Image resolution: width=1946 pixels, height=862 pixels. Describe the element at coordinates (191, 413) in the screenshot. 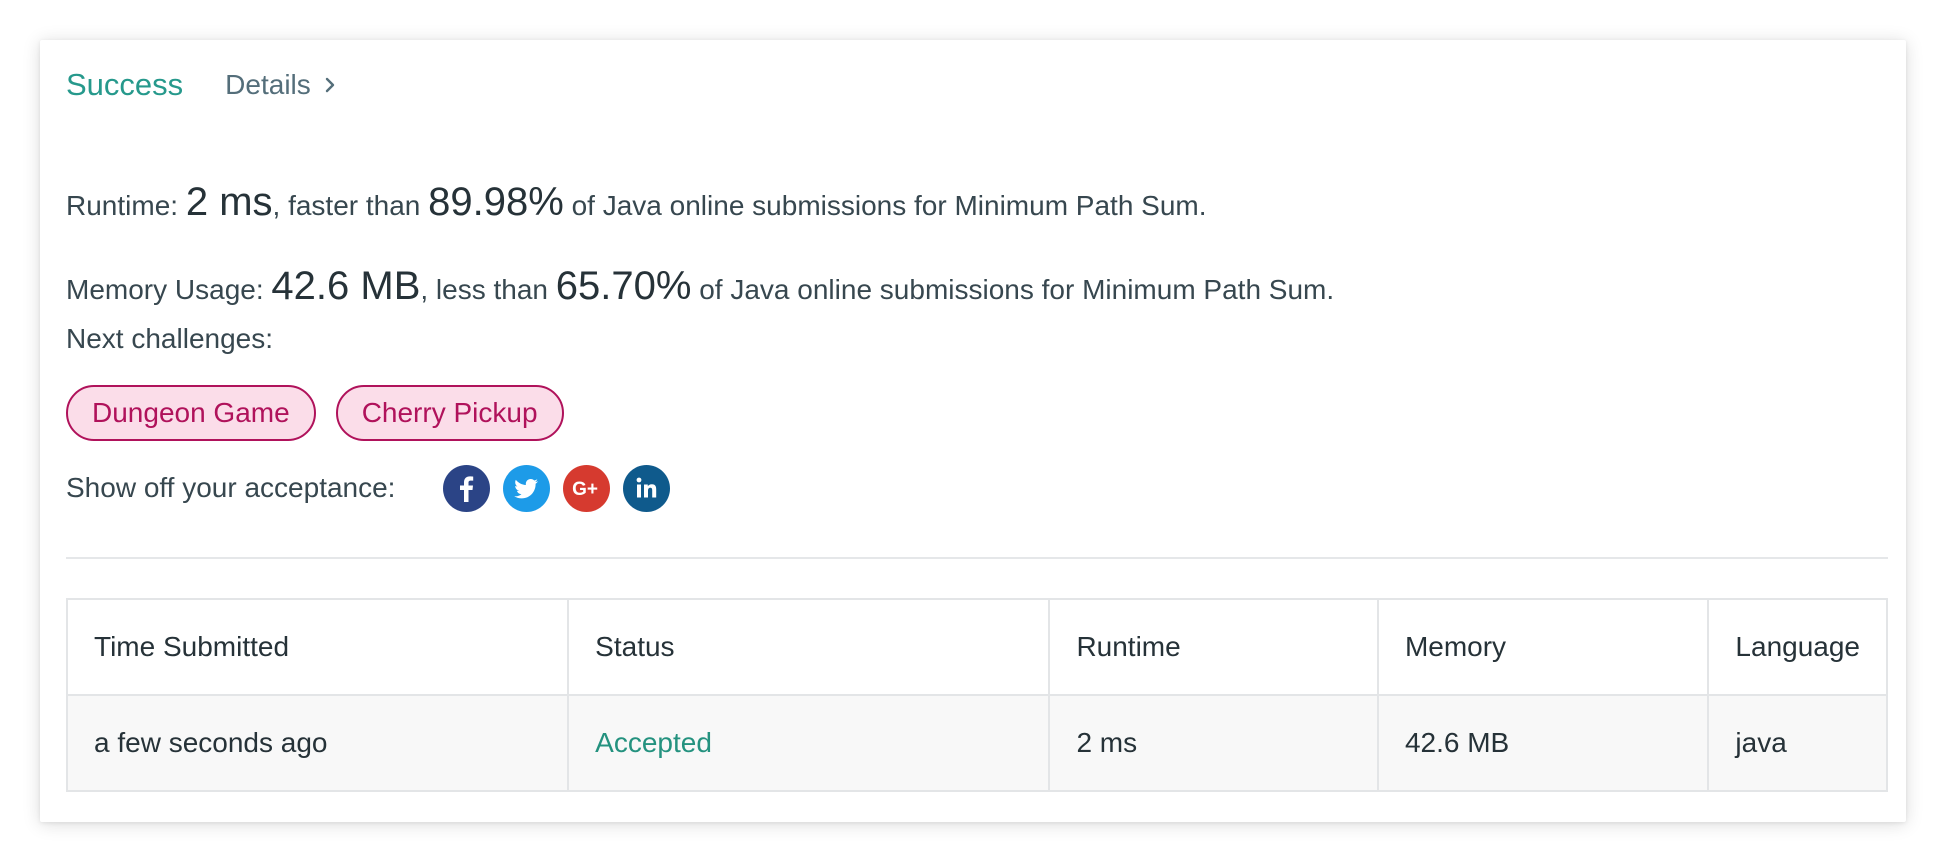

I see `challenge-tag-dungeon-game: Dungeon Game` at that location.